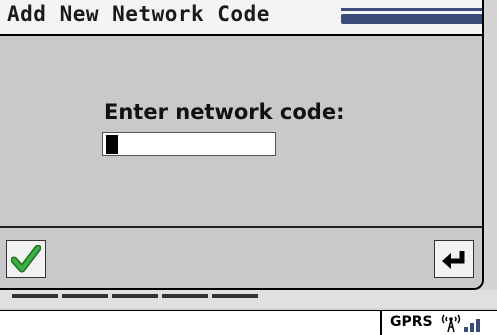 Image resolution: width=497 pixels, height=335 pixels. What do you see at coordinates (411, 322) in the screenshot?
I see `connection-status: GPRS` at bounding box center [411, 322].